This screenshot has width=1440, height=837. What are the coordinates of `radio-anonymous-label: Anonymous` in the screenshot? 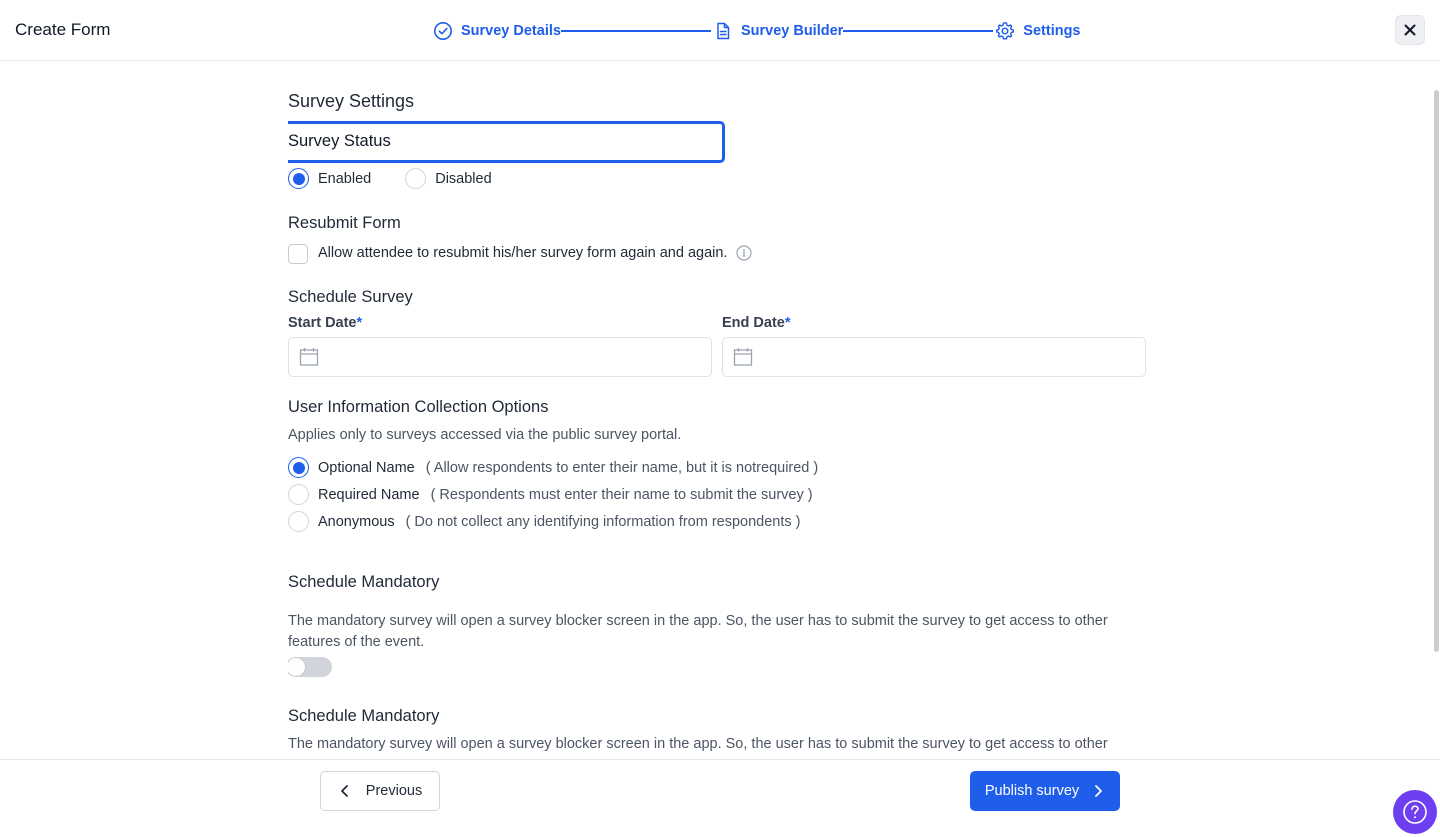 It's located at (356, 521).